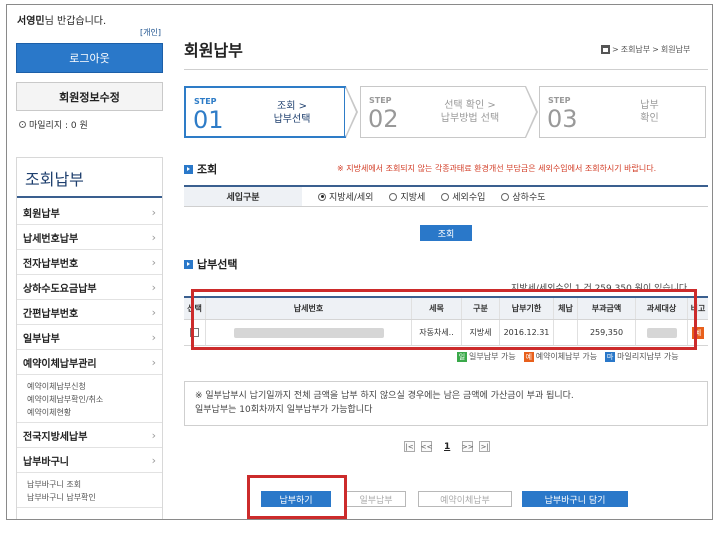  What do you see at coordinates (243, 196) in the screenshot?
I see `filter-label: 세입구분` at bounding box center [243, 196].